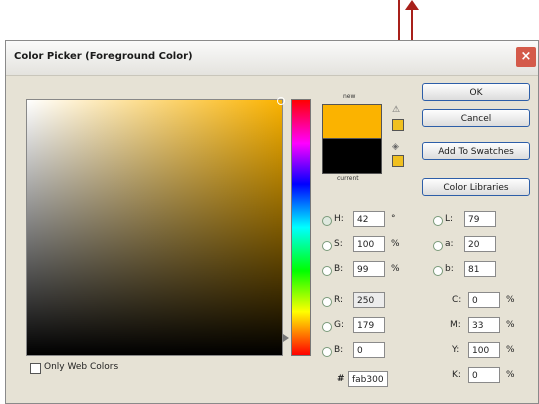 Image resolution: width=539 pixels, height=404 pixels. I want to click on title-bar: Color Picker (Foreground Color) ×, so click(272, 58).